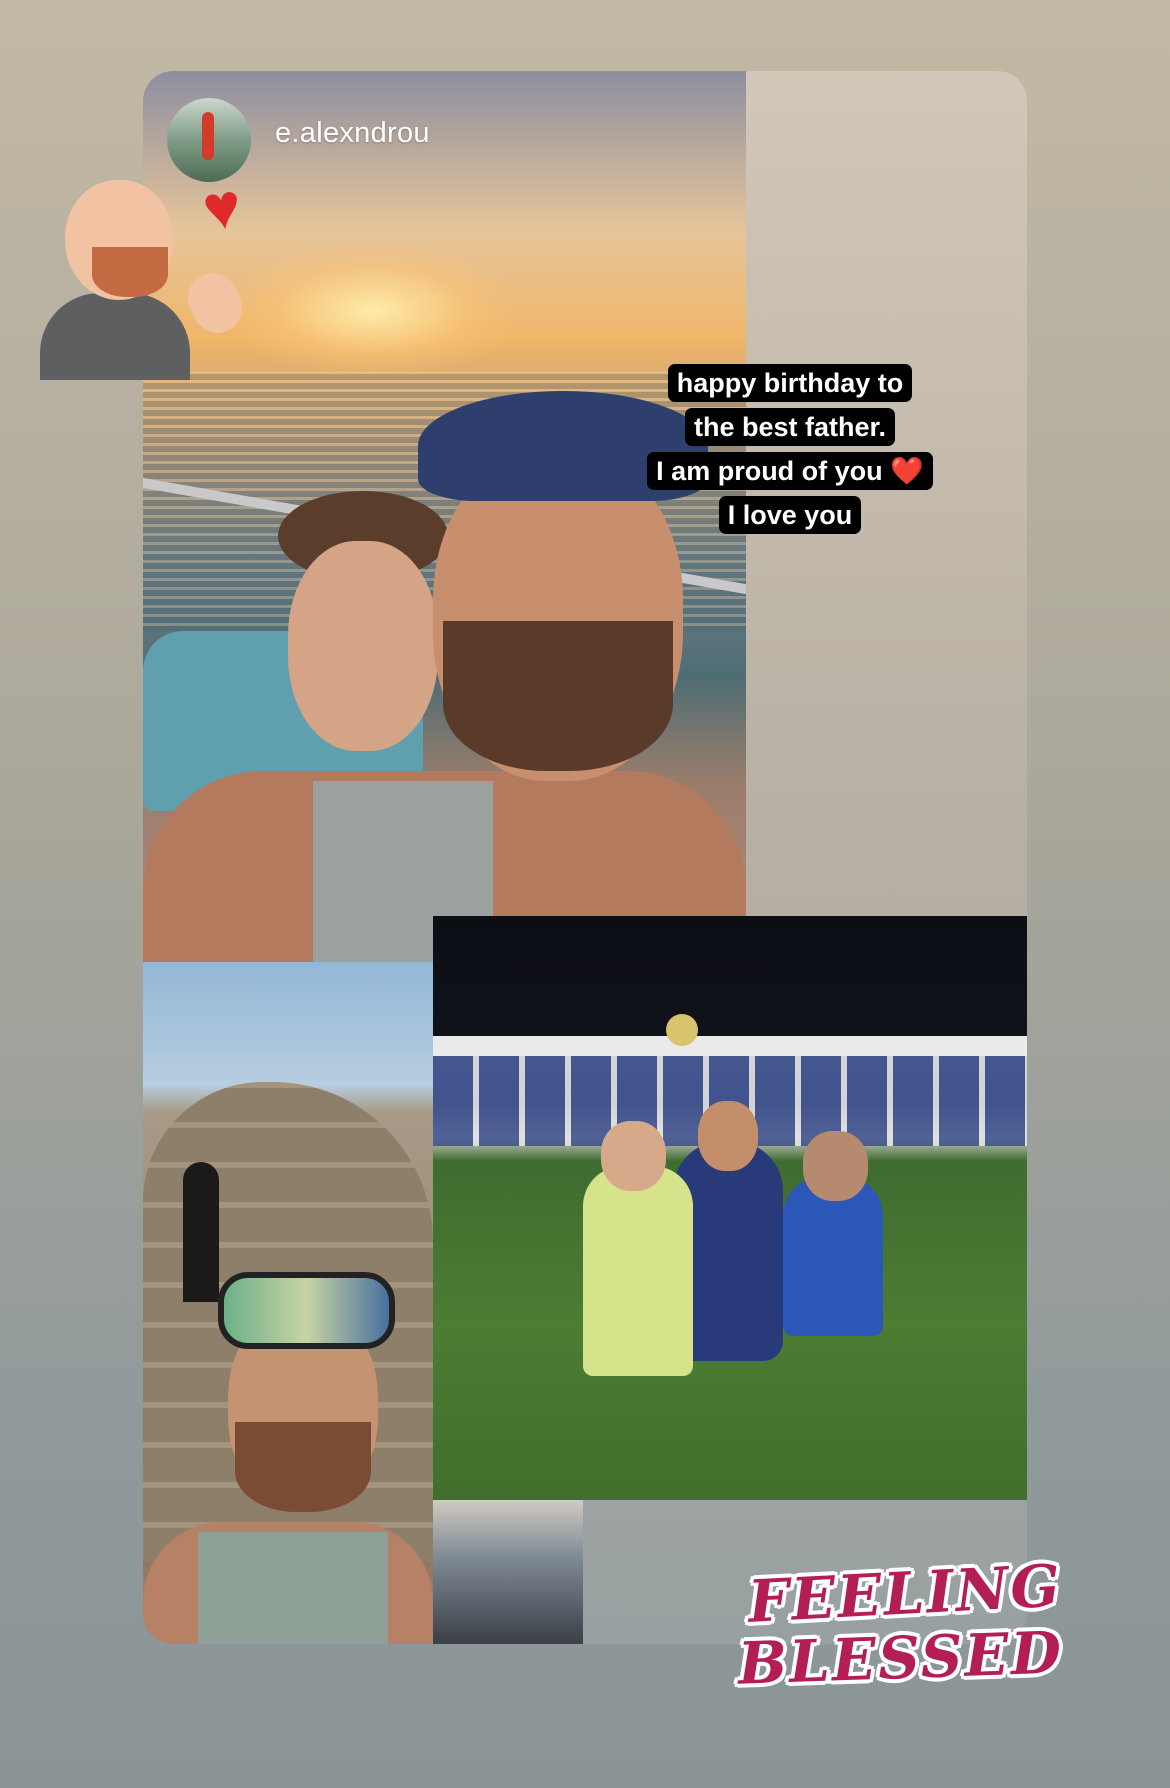 The width and height of the screenshot is (1170, 1788). What do you see at coordinates (790, 427) in the screenshot?
I see `caption-line-2: the best father.` at bounding box center [790, 427].